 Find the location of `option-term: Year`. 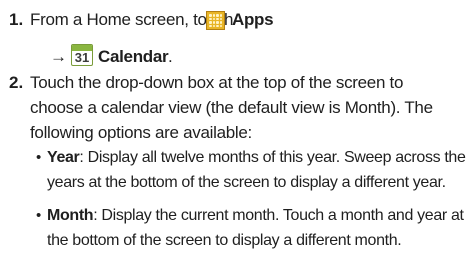

option-term: Year is located at coordinates (63, 157).